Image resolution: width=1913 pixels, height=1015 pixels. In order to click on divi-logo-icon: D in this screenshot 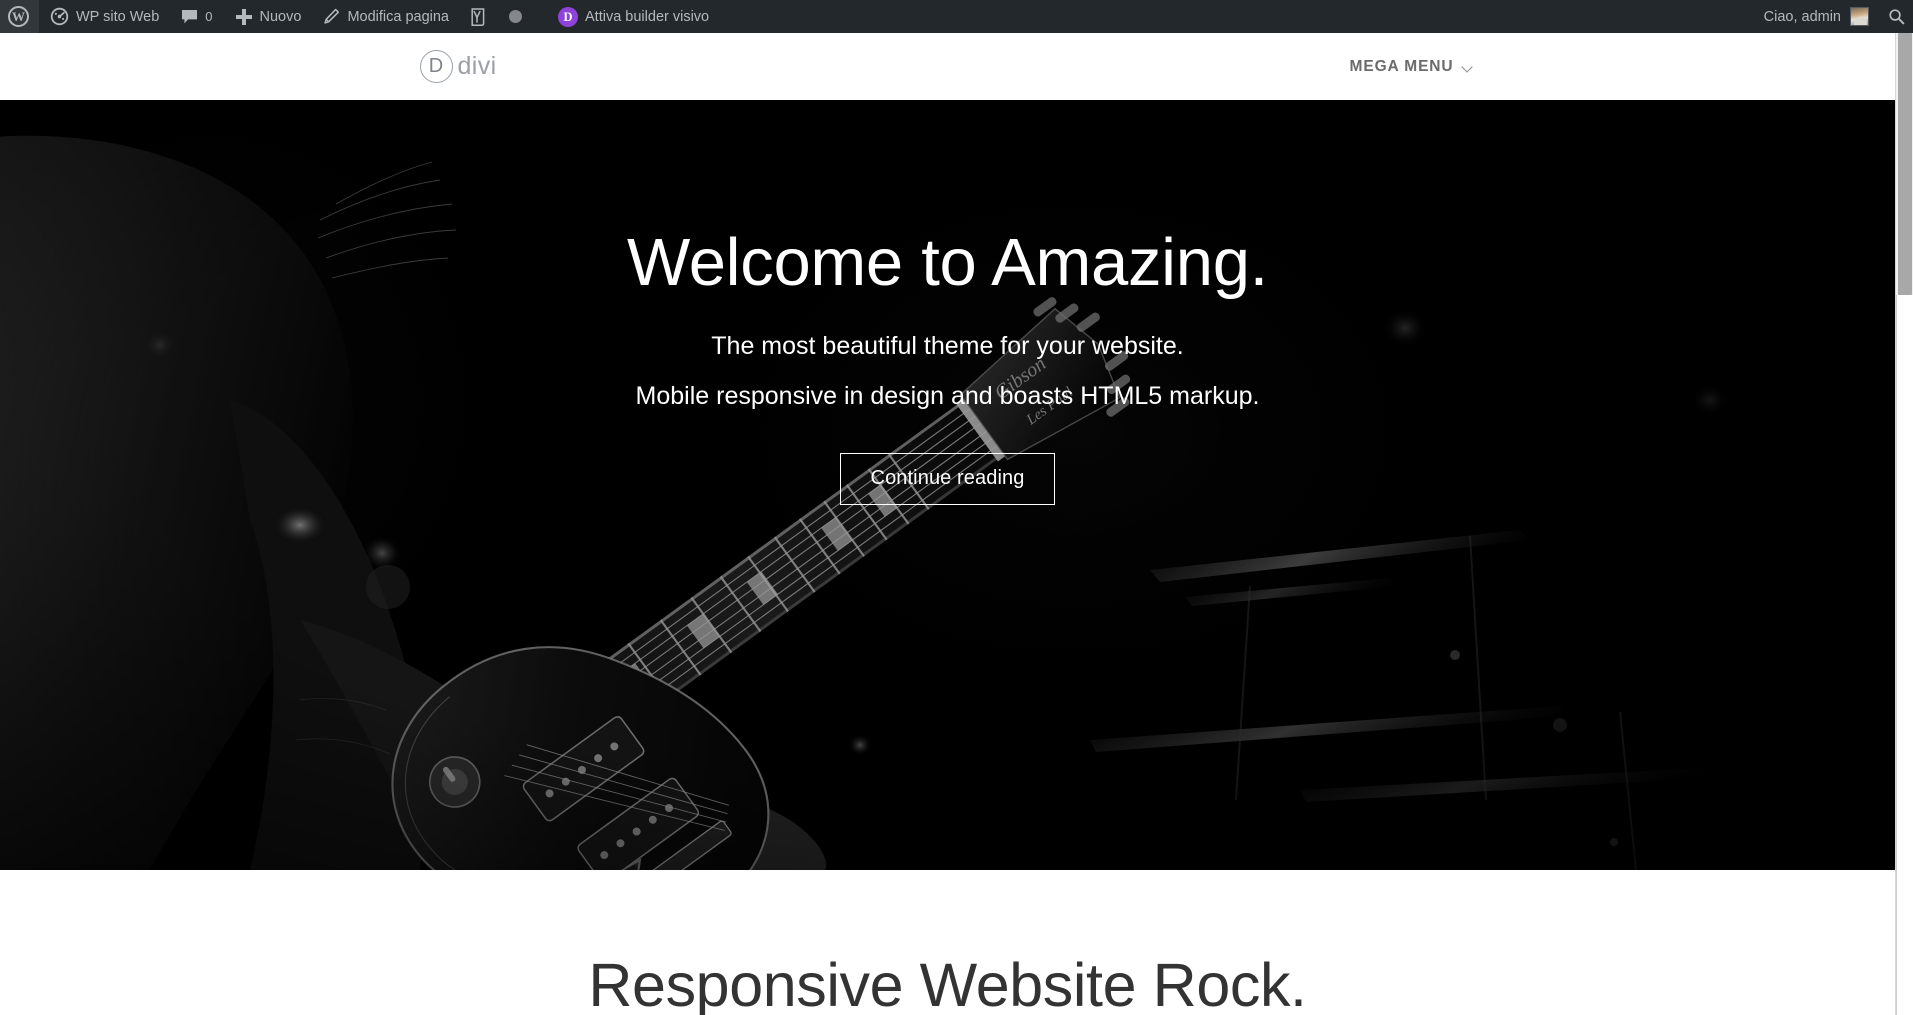, I will do `click(436, 66)`.